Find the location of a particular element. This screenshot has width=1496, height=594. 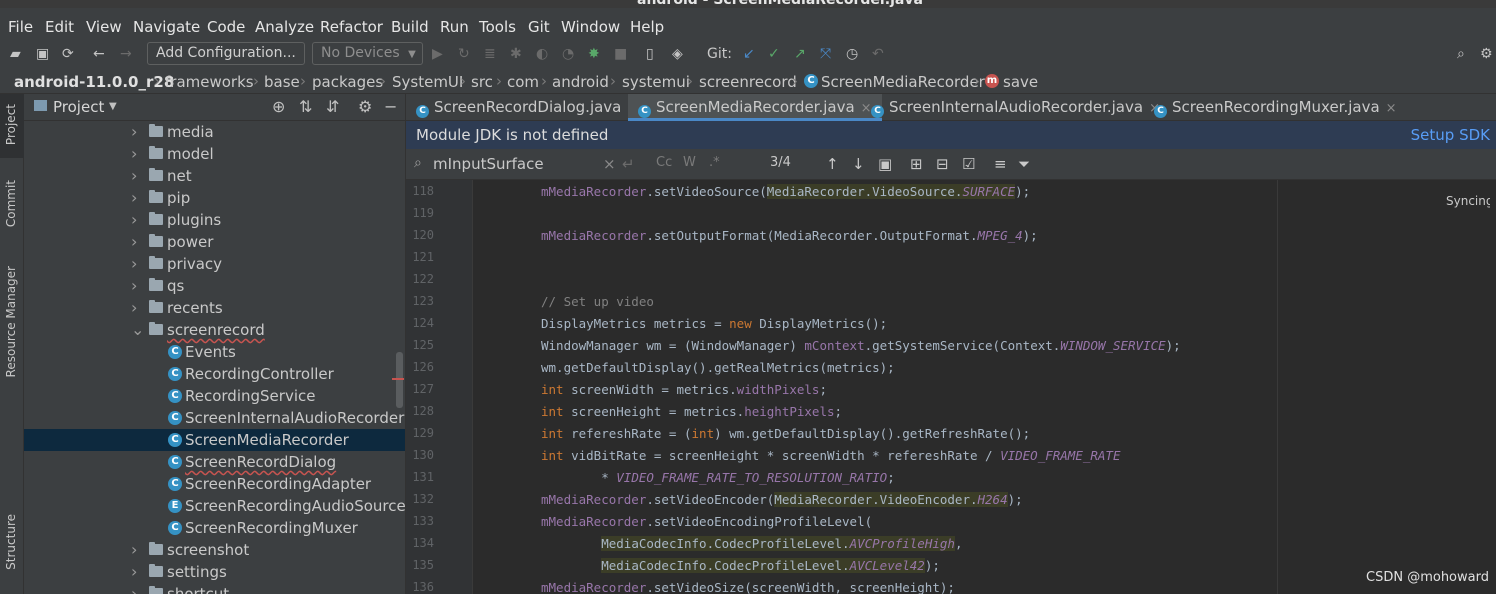

breadcrumb-item: SystemUI is located at coordinates (427, 82).